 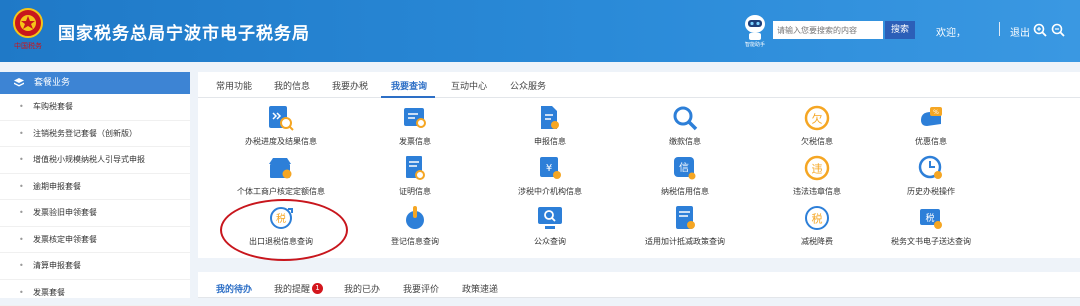 What do you see at coordinates (95, 266) in the screenshot?
I see `sidebar-item: 清算申报套餐` at bounding box center [95, 266].